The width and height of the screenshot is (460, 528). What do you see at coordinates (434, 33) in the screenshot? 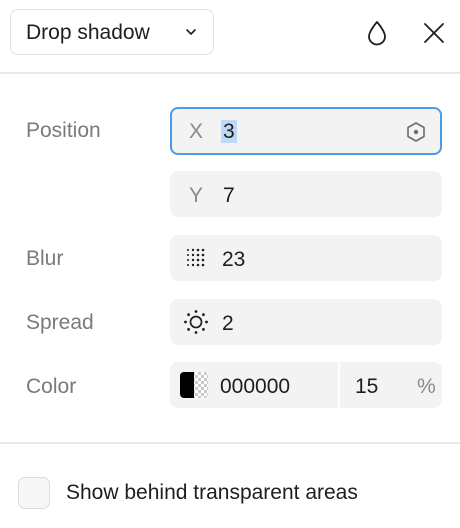
I see `close-icon` at bounding box center [434, 33].